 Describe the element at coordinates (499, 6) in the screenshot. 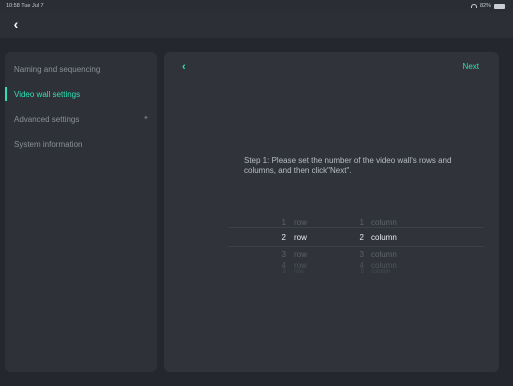

I see `battery-icon` at that location.